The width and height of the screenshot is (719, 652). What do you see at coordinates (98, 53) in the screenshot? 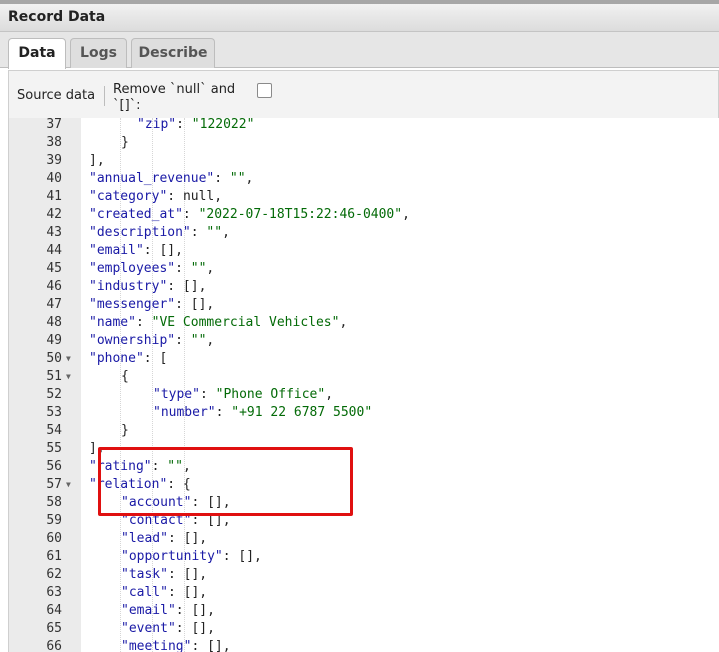
I see `tab-logs: Logs` at bounding box center [98, 53].